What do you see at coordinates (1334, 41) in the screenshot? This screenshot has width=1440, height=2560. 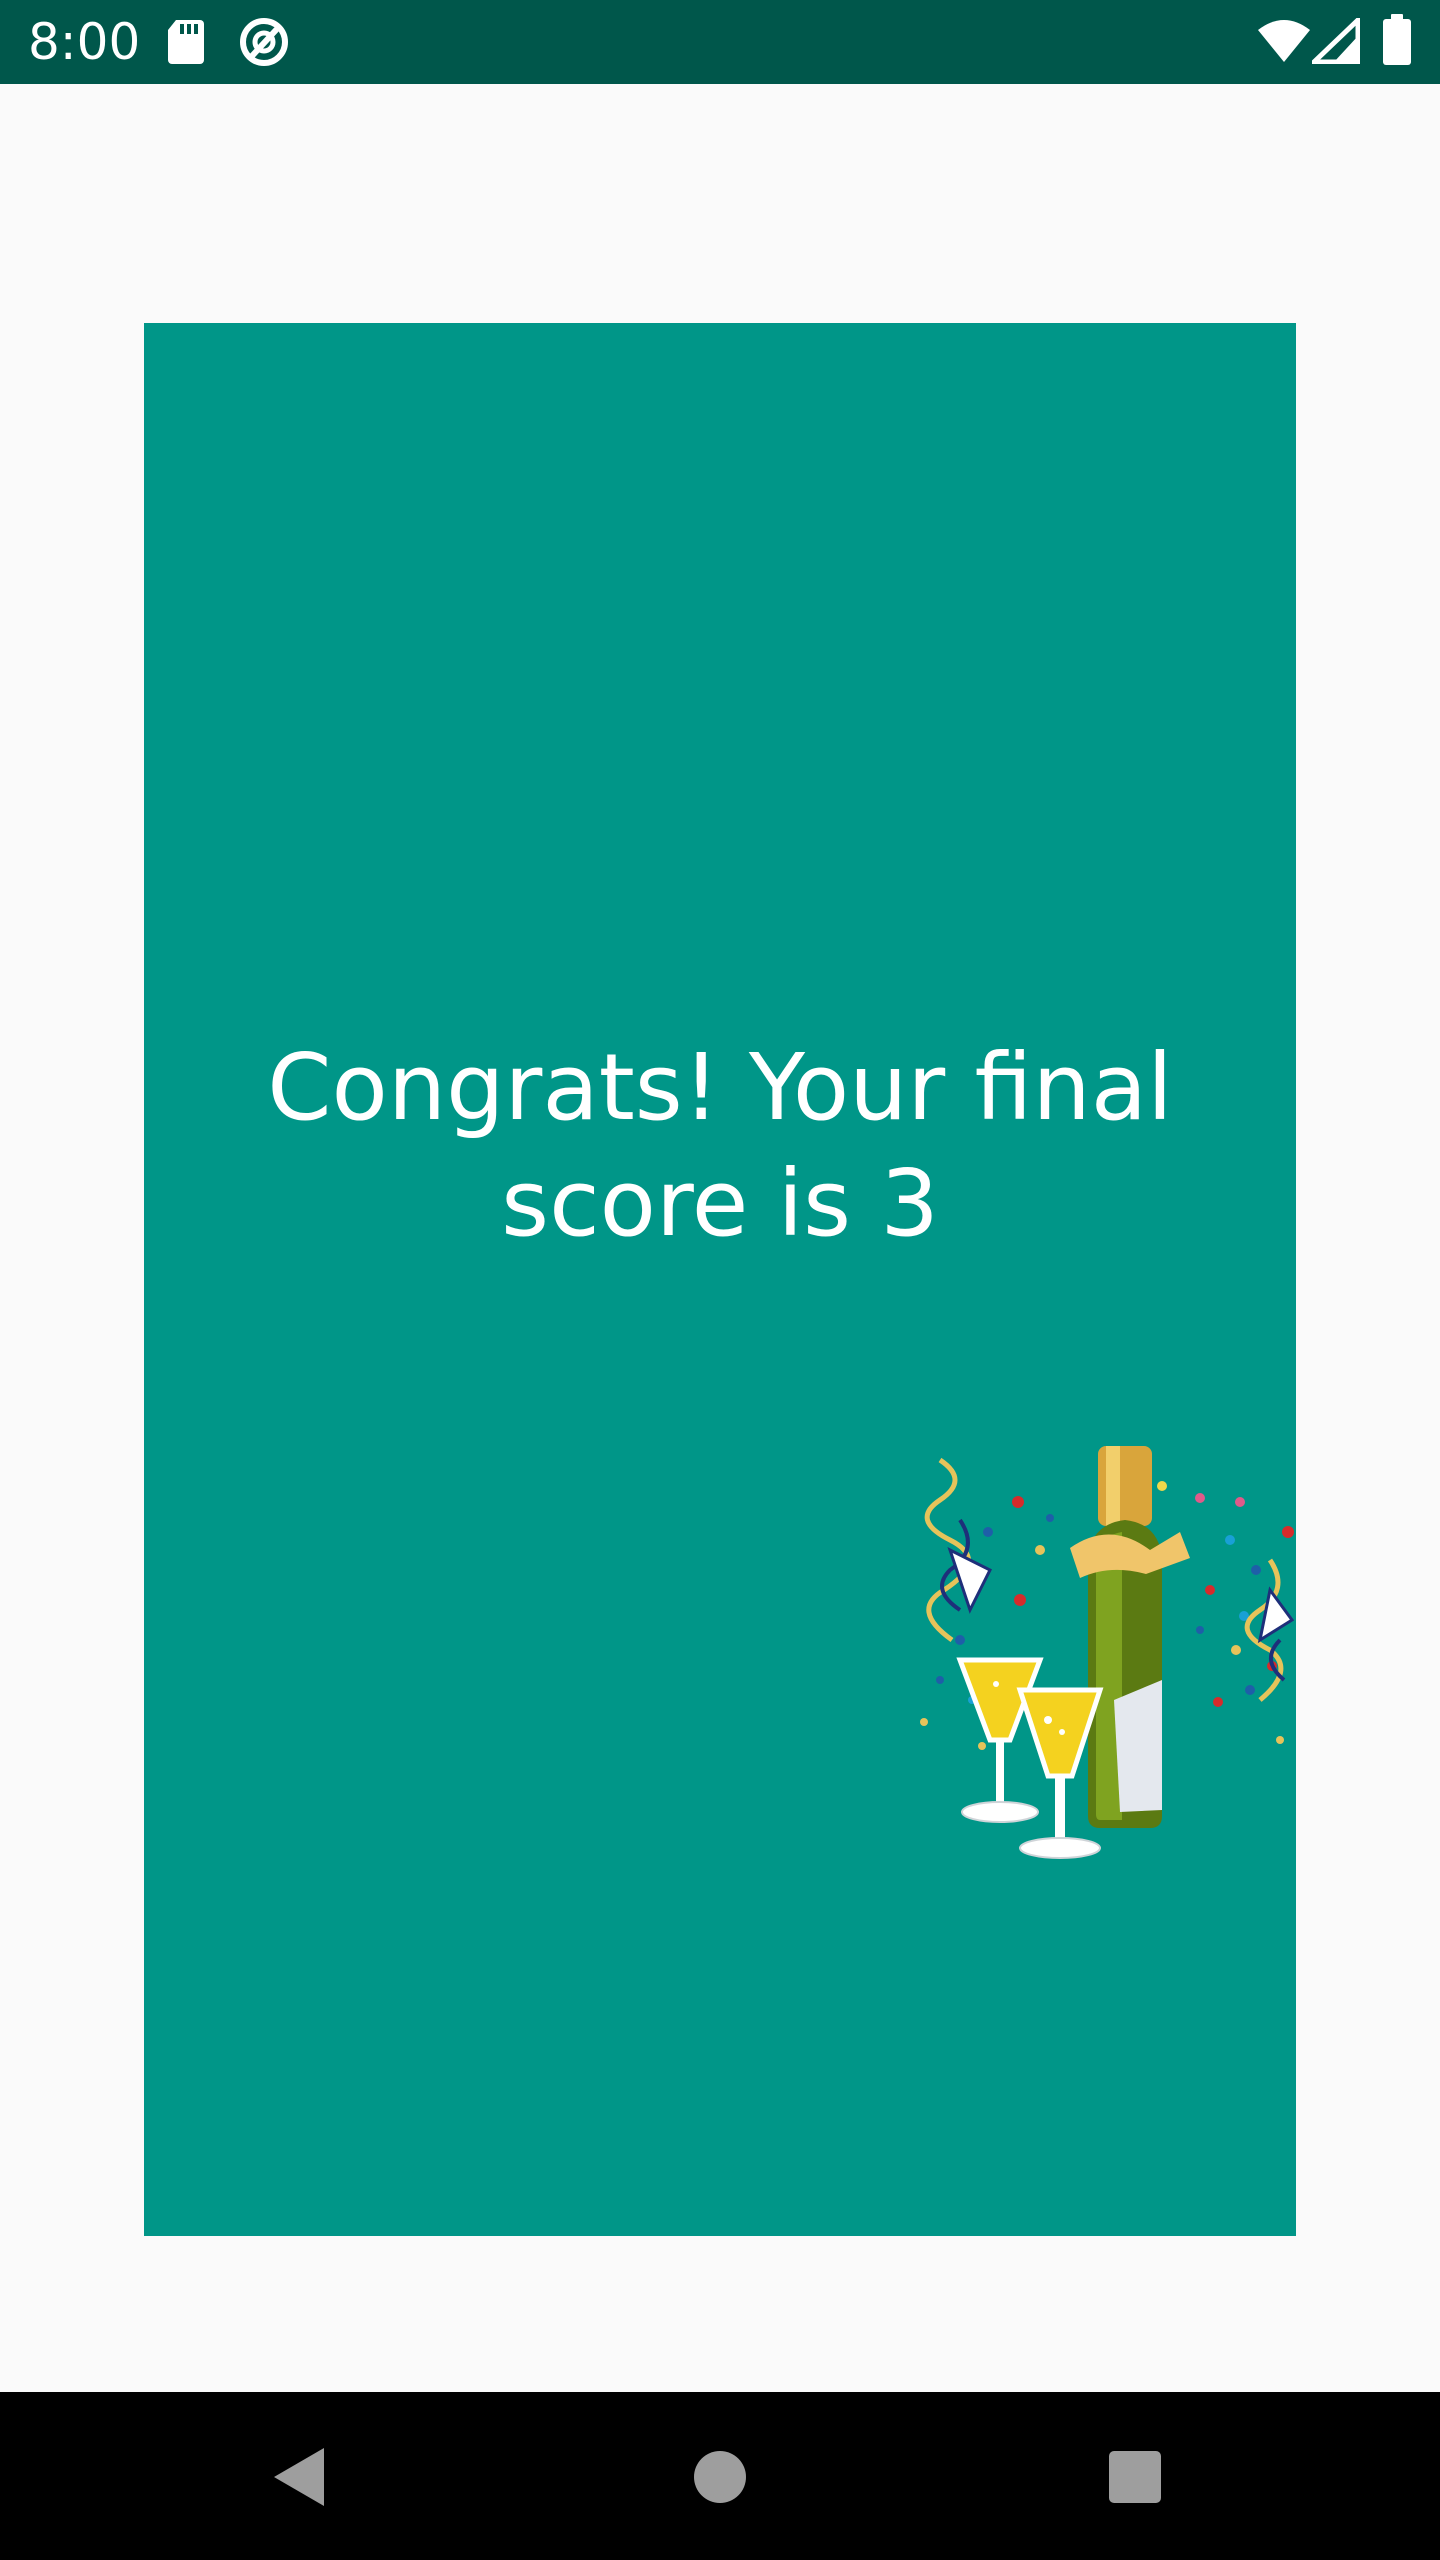 I see `signal-icon` at bounding box center [1334, 41].